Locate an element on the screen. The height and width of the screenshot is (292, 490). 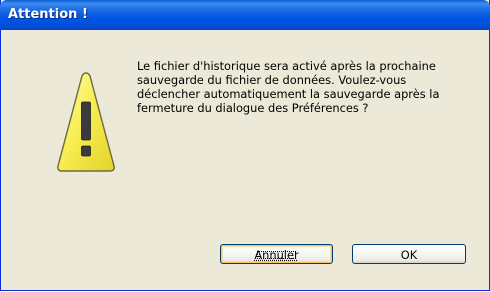
cancel-button: Annuler is located at coordinates (276, 254).